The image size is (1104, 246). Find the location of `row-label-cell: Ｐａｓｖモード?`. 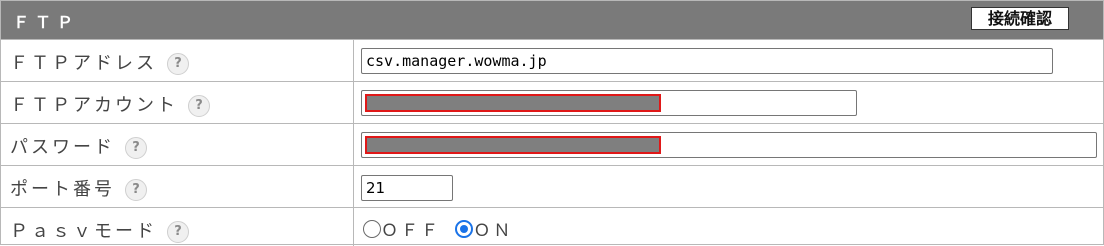

row-label-cell: Ｐａｓｖモード? is located at coordinates (177, 227).